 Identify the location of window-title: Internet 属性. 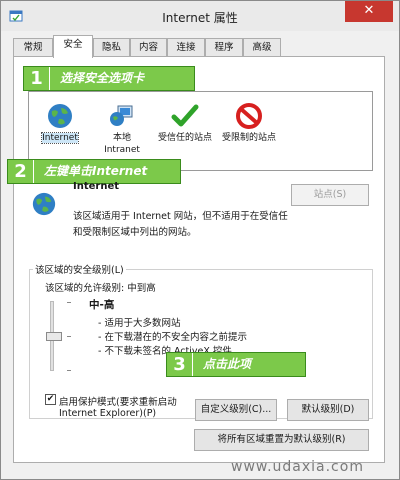
(200, 18).